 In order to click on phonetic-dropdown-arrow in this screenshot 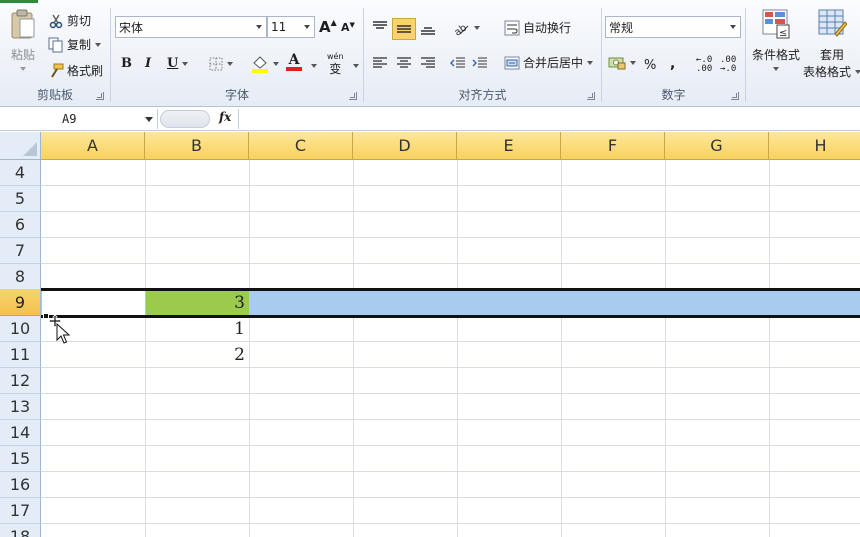, I will do `click(356, 66)`.